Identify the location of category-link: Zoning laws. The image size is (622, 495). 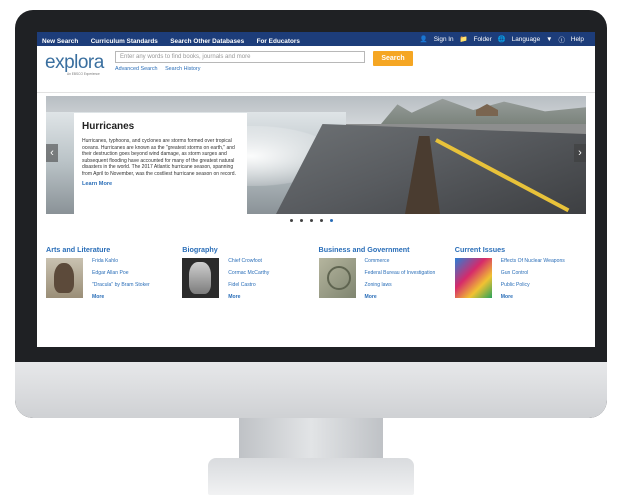
(400, 285).